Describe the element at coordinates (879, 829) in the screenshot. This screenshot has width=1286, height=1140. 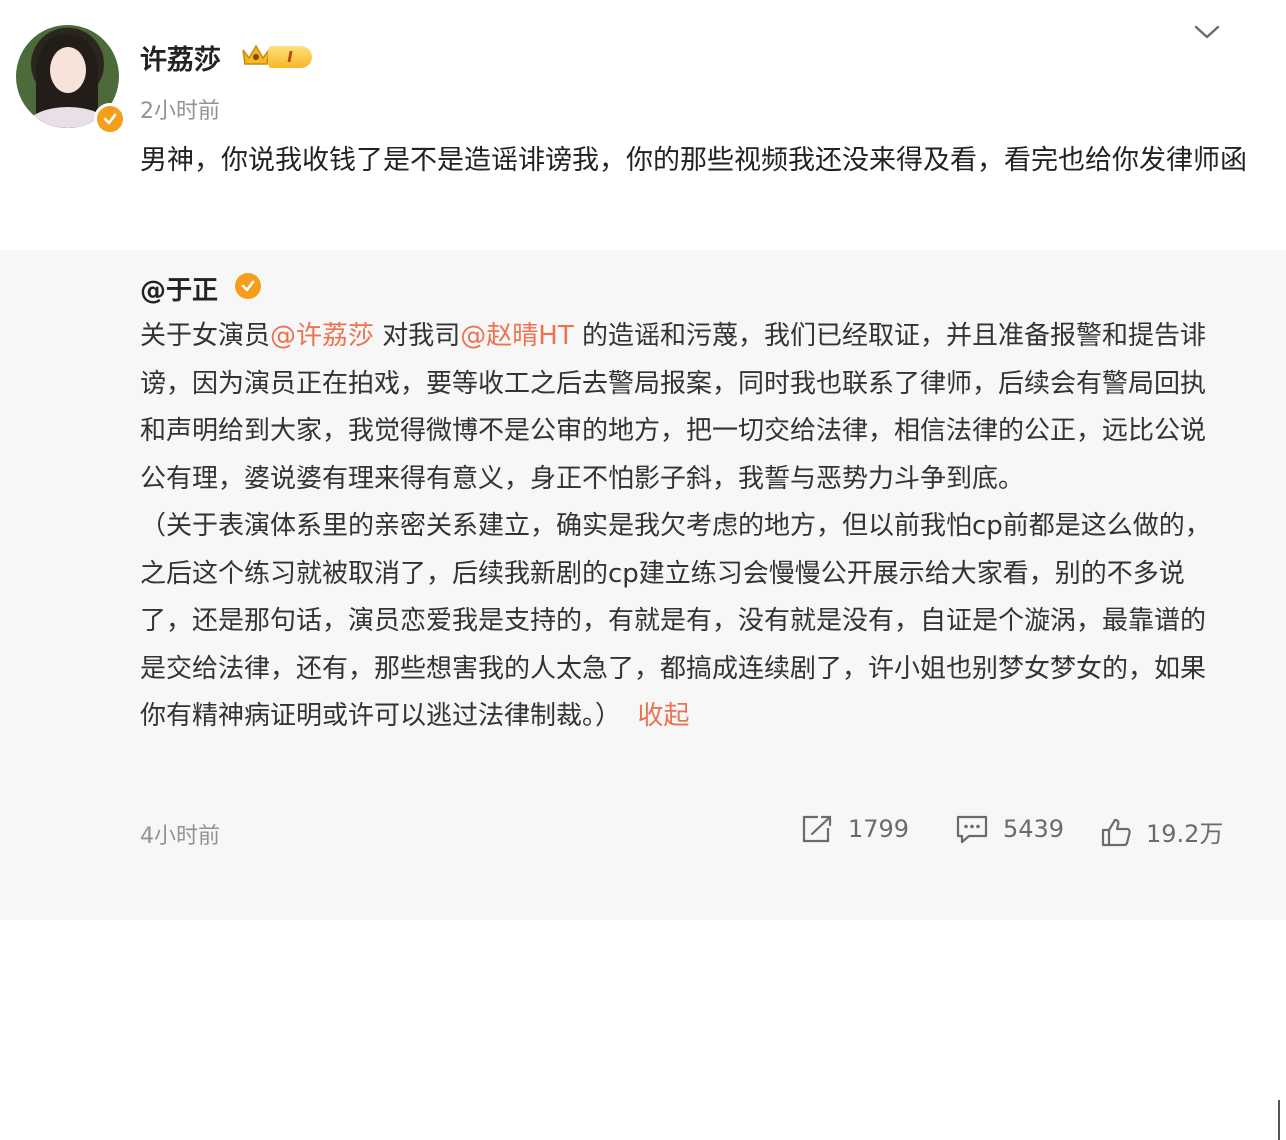
I see `repost-count: 1799` at that location.